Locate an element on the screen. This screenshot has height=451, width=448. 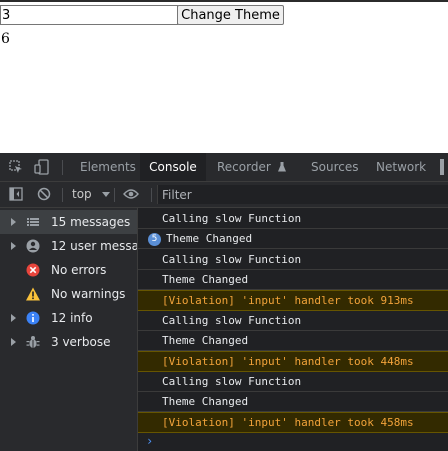
dropdown-arrow-icon is located at coordinates (105, 194).